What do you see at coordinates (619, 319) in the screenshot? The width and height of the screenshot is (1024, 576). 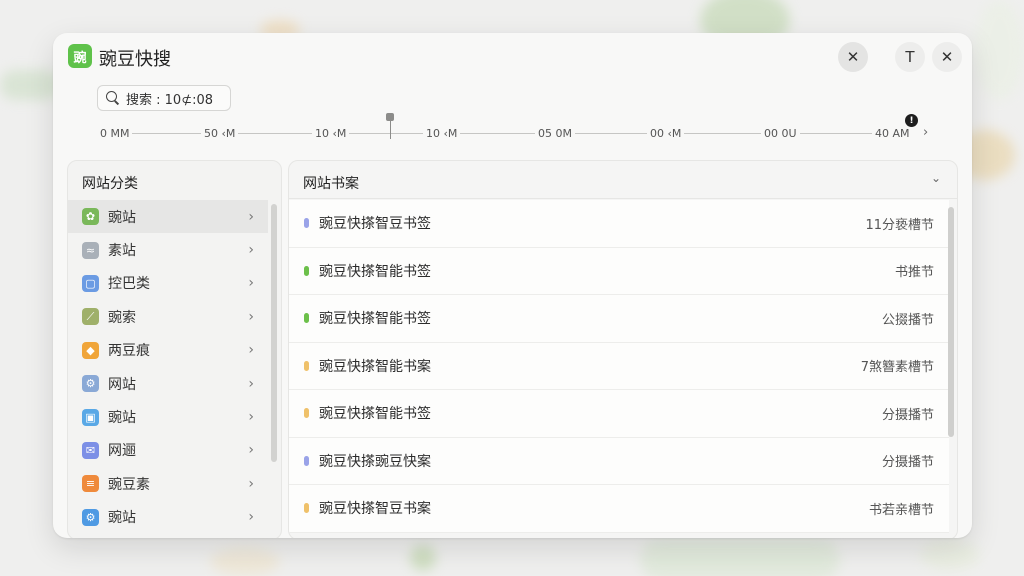 I see `bookmark-row: 豌豆快搽智能书签 公掇播节` at bounding box center [619, 319].